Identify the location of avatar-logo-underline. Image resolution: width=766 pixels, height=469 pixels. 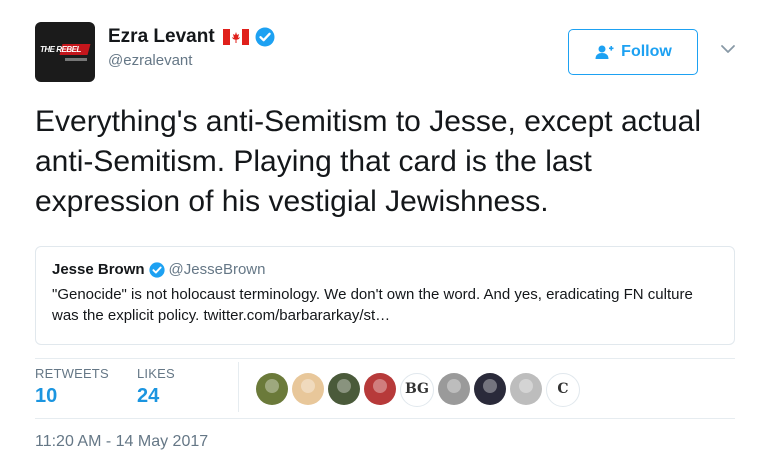
(76, 59).